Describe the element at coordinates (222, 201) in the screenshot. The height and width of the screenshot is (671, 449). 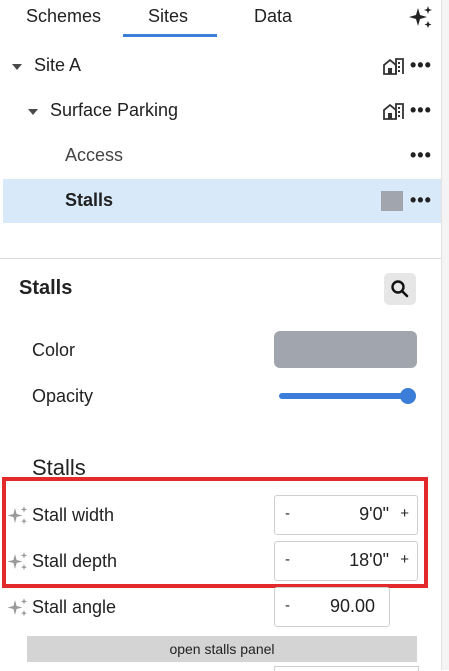
I see `tree-row-stalls: Stalls •••` at that location.